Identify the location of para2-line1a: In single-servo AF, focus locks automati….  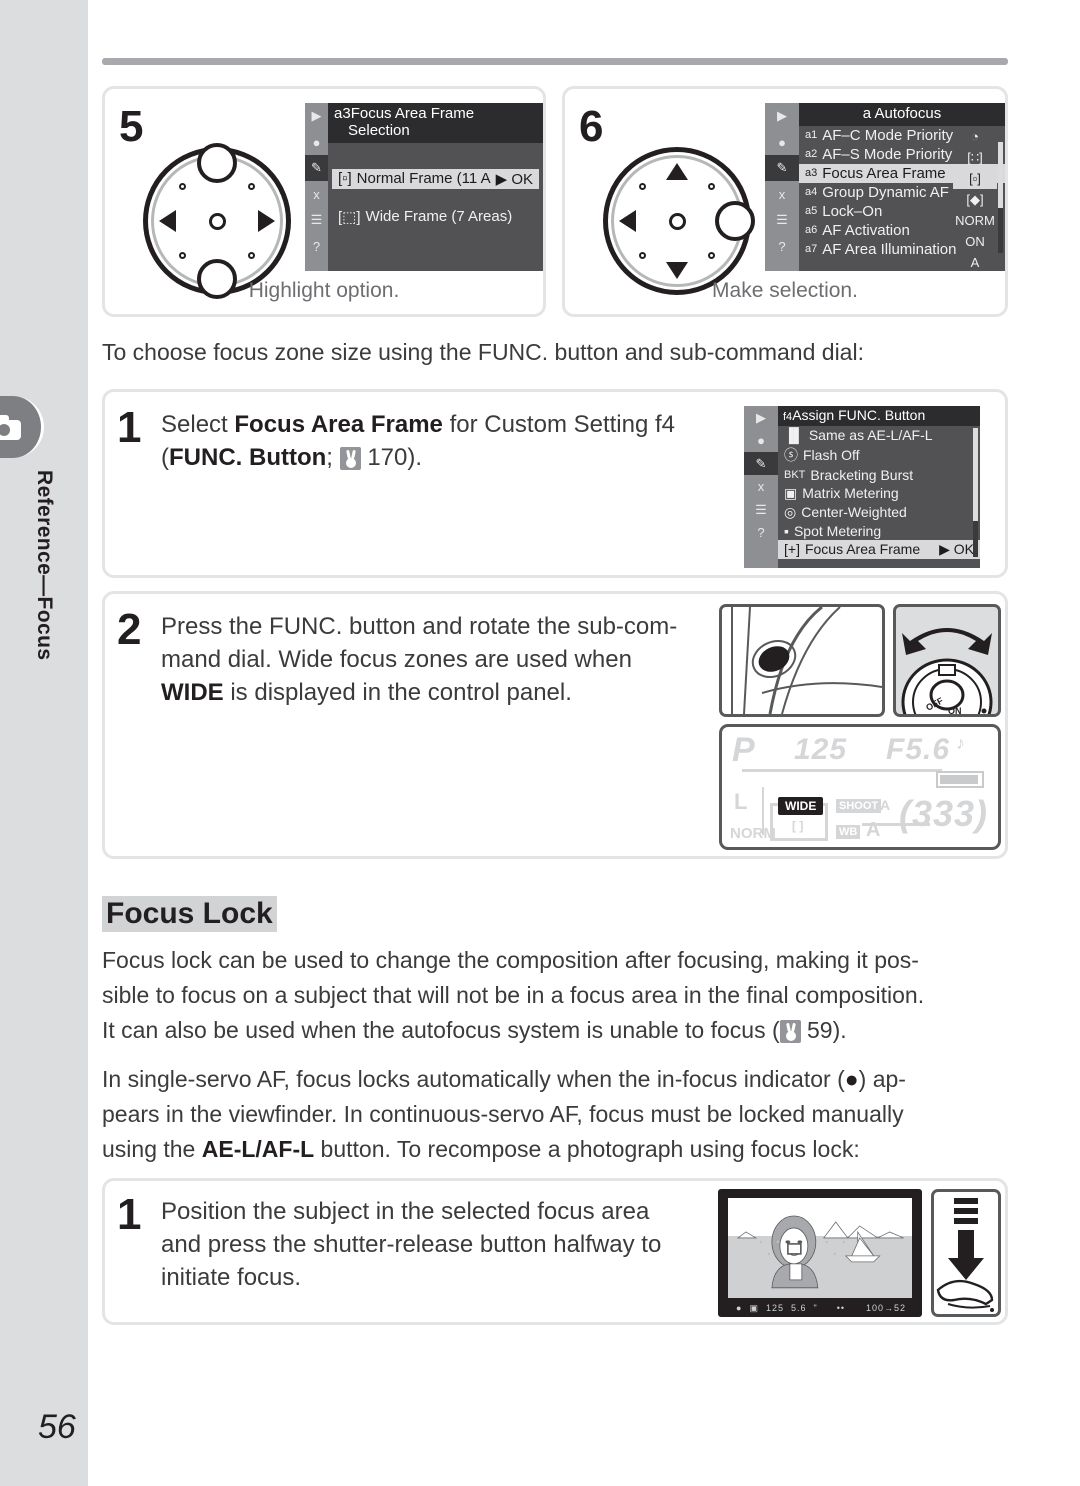
(473, 1079).